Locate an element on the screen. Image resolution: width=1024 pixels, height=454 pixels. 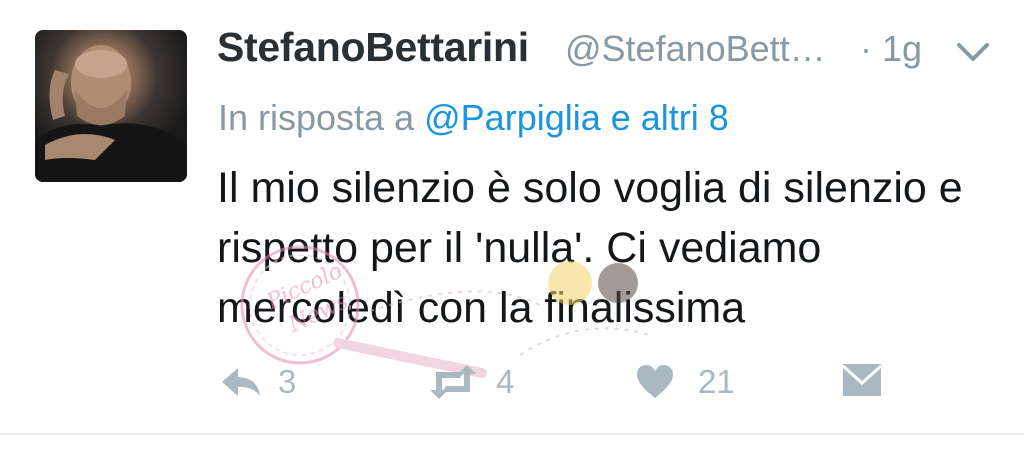
avatar is located at coordinates (111, 106).